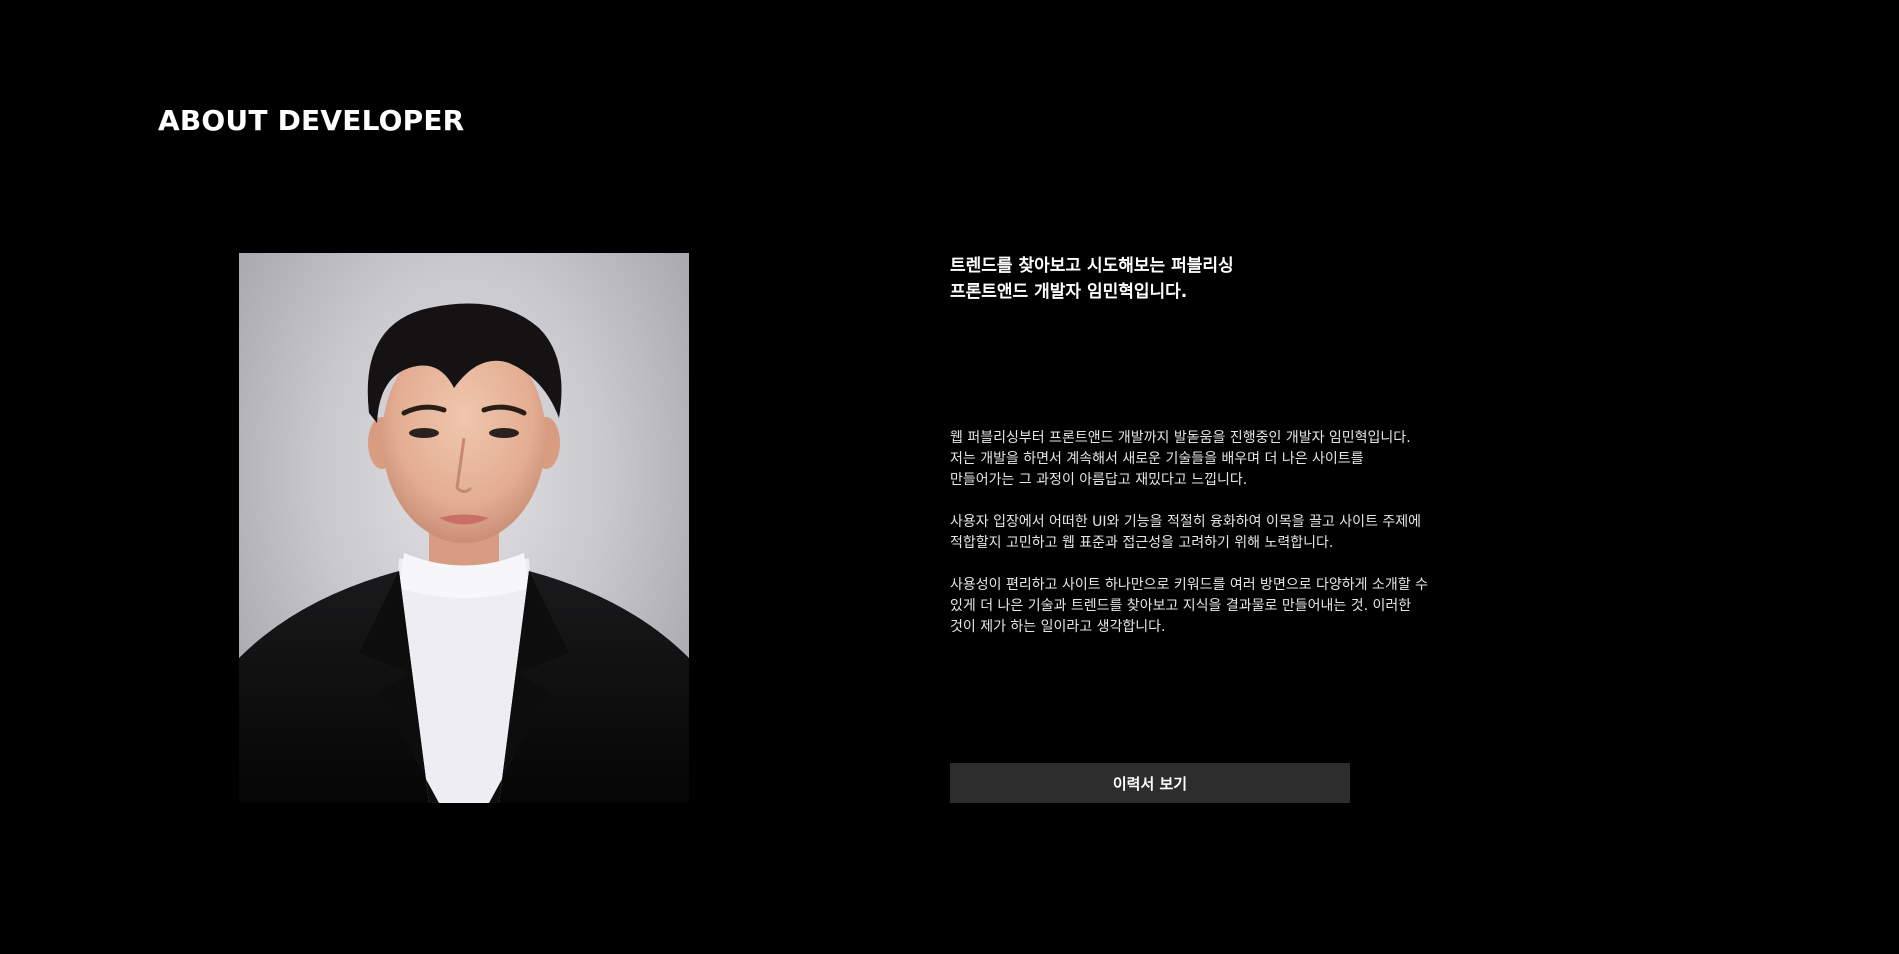 This screenshot has height=954, width=1899. What do you see at coordinates (1092, 279) in the screenshot?
I see `profile-headline: 트렌드를 찾아보고 시도해보는 퍼블리싱 프론트앤드 개발자 임민혁입니다.` at bounding box center [1092, 279].